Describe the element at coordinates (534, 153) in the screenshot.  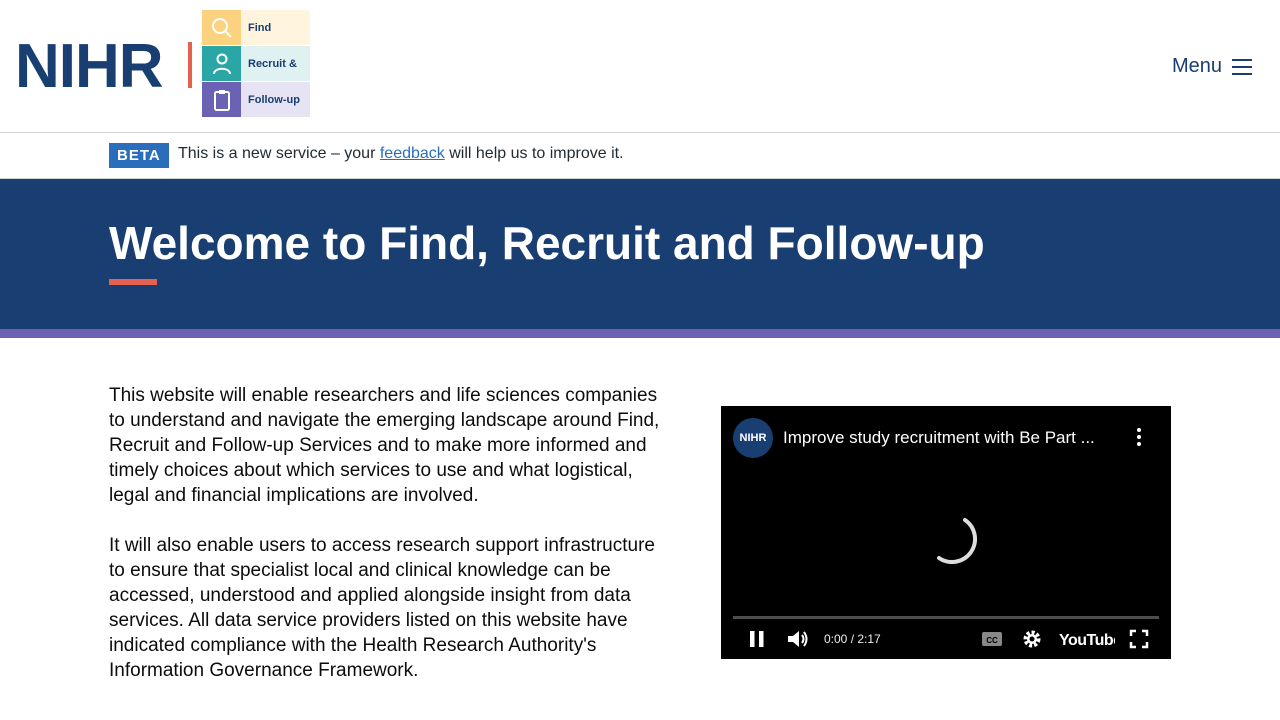
I see `beta-text-after: will help us to improve it.` at that location.